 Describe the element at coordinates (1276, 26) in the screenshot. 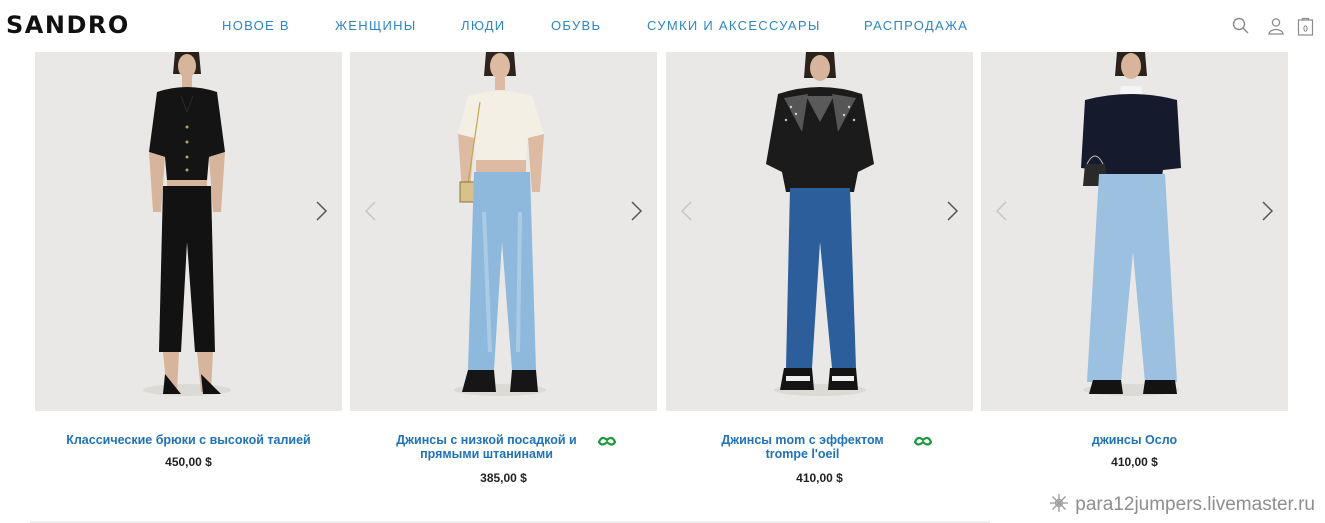

I see `account-icon` at that location.